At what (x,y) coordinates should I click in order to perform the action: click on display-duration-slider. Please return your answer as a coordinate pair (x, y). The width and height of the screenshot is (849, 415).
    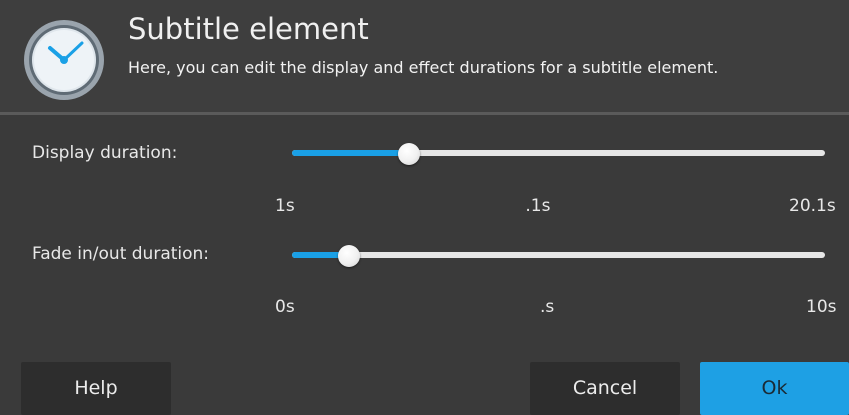
    Looking at the image, I should click on (558, 154).